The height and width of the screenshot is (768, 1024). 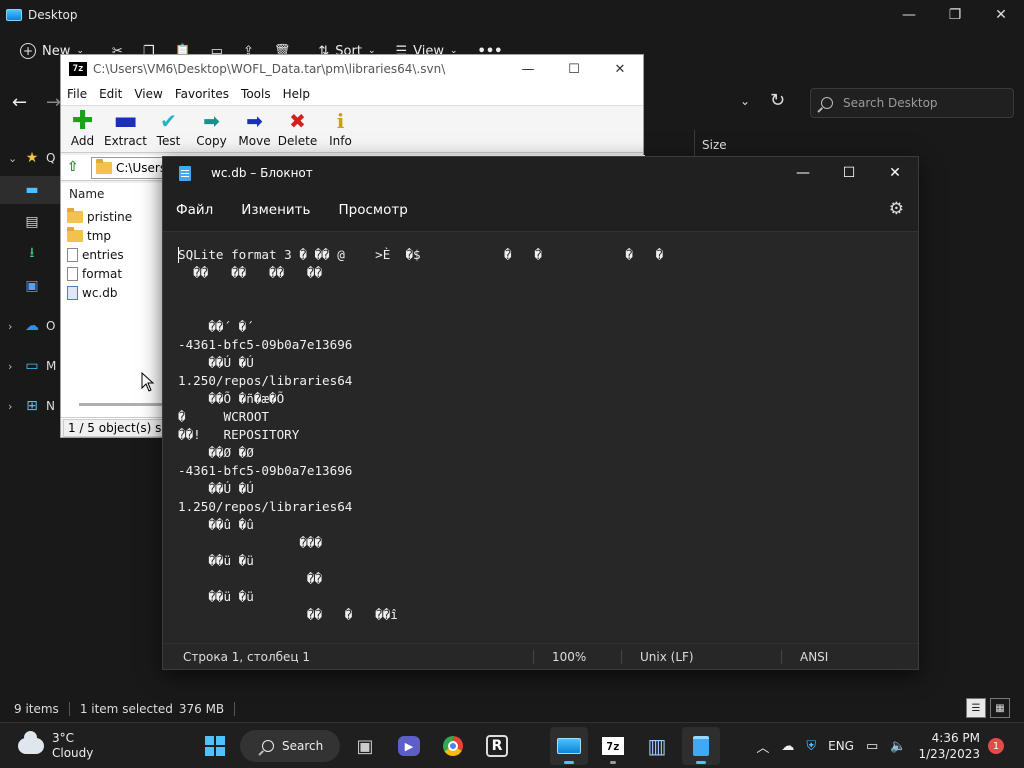 What do you see at coordinates (30, 158) in the screenshot?
I see `nav-quick-access: ⌄ ★ Q` at bounding box center [30, 158].